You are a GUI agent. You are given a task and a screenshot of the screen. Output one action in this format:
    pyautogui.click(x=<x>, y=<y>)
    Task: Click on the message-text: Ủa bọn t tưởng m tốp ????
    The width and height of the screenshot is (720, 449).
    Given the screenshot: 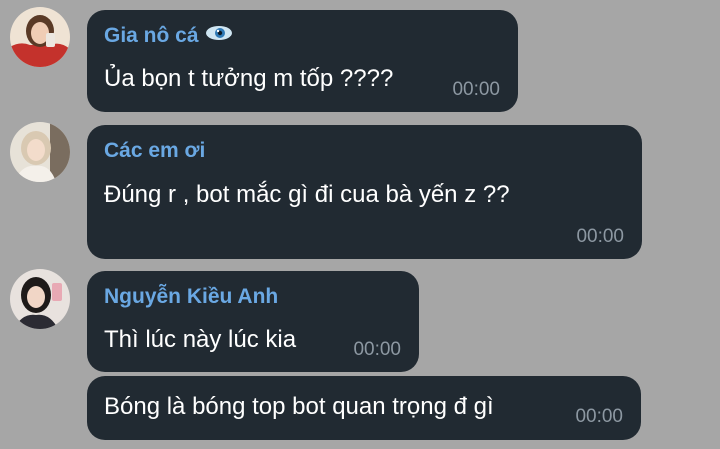 What is the action you would take?
    pyautogui.click(x=249, y=78)
    